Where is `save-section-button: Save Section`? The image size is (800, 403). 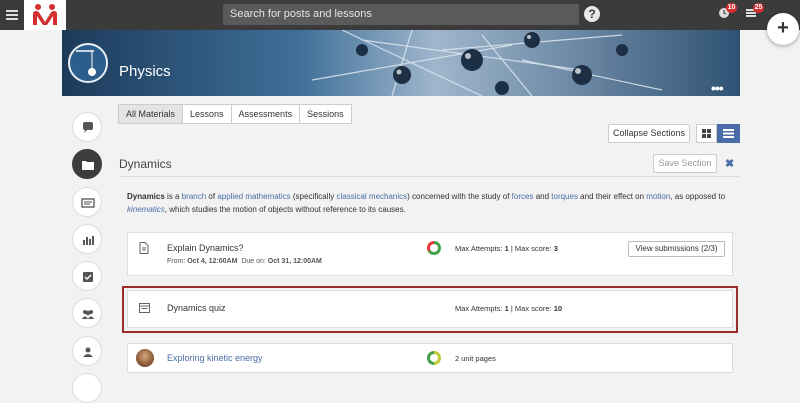
save-section-button: Save Section is located at coordinates (685, 163).